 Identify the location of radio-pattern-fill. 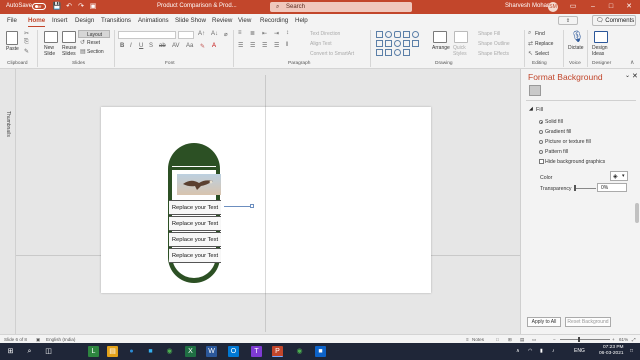
(541, 152).